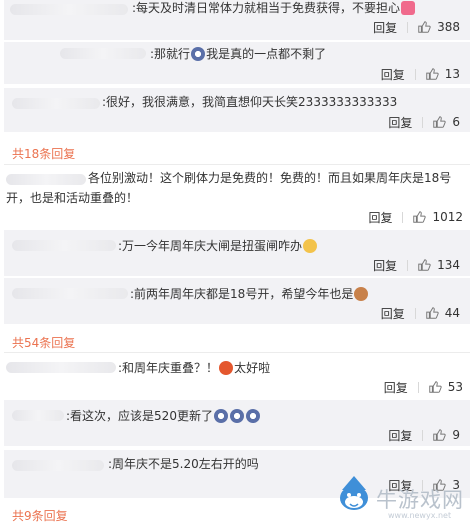  I want to click on reply-actions: 回复 388, so click(416, 27).